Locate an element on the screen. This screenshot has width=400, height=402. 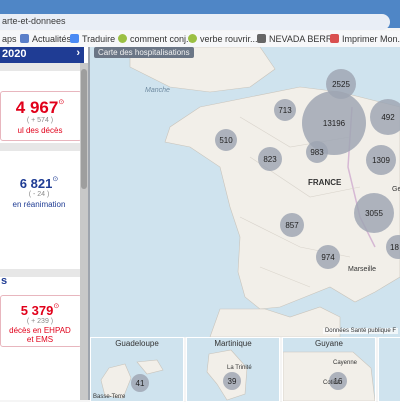
chevron-right-icon: › is located at coordinates (78, 53).